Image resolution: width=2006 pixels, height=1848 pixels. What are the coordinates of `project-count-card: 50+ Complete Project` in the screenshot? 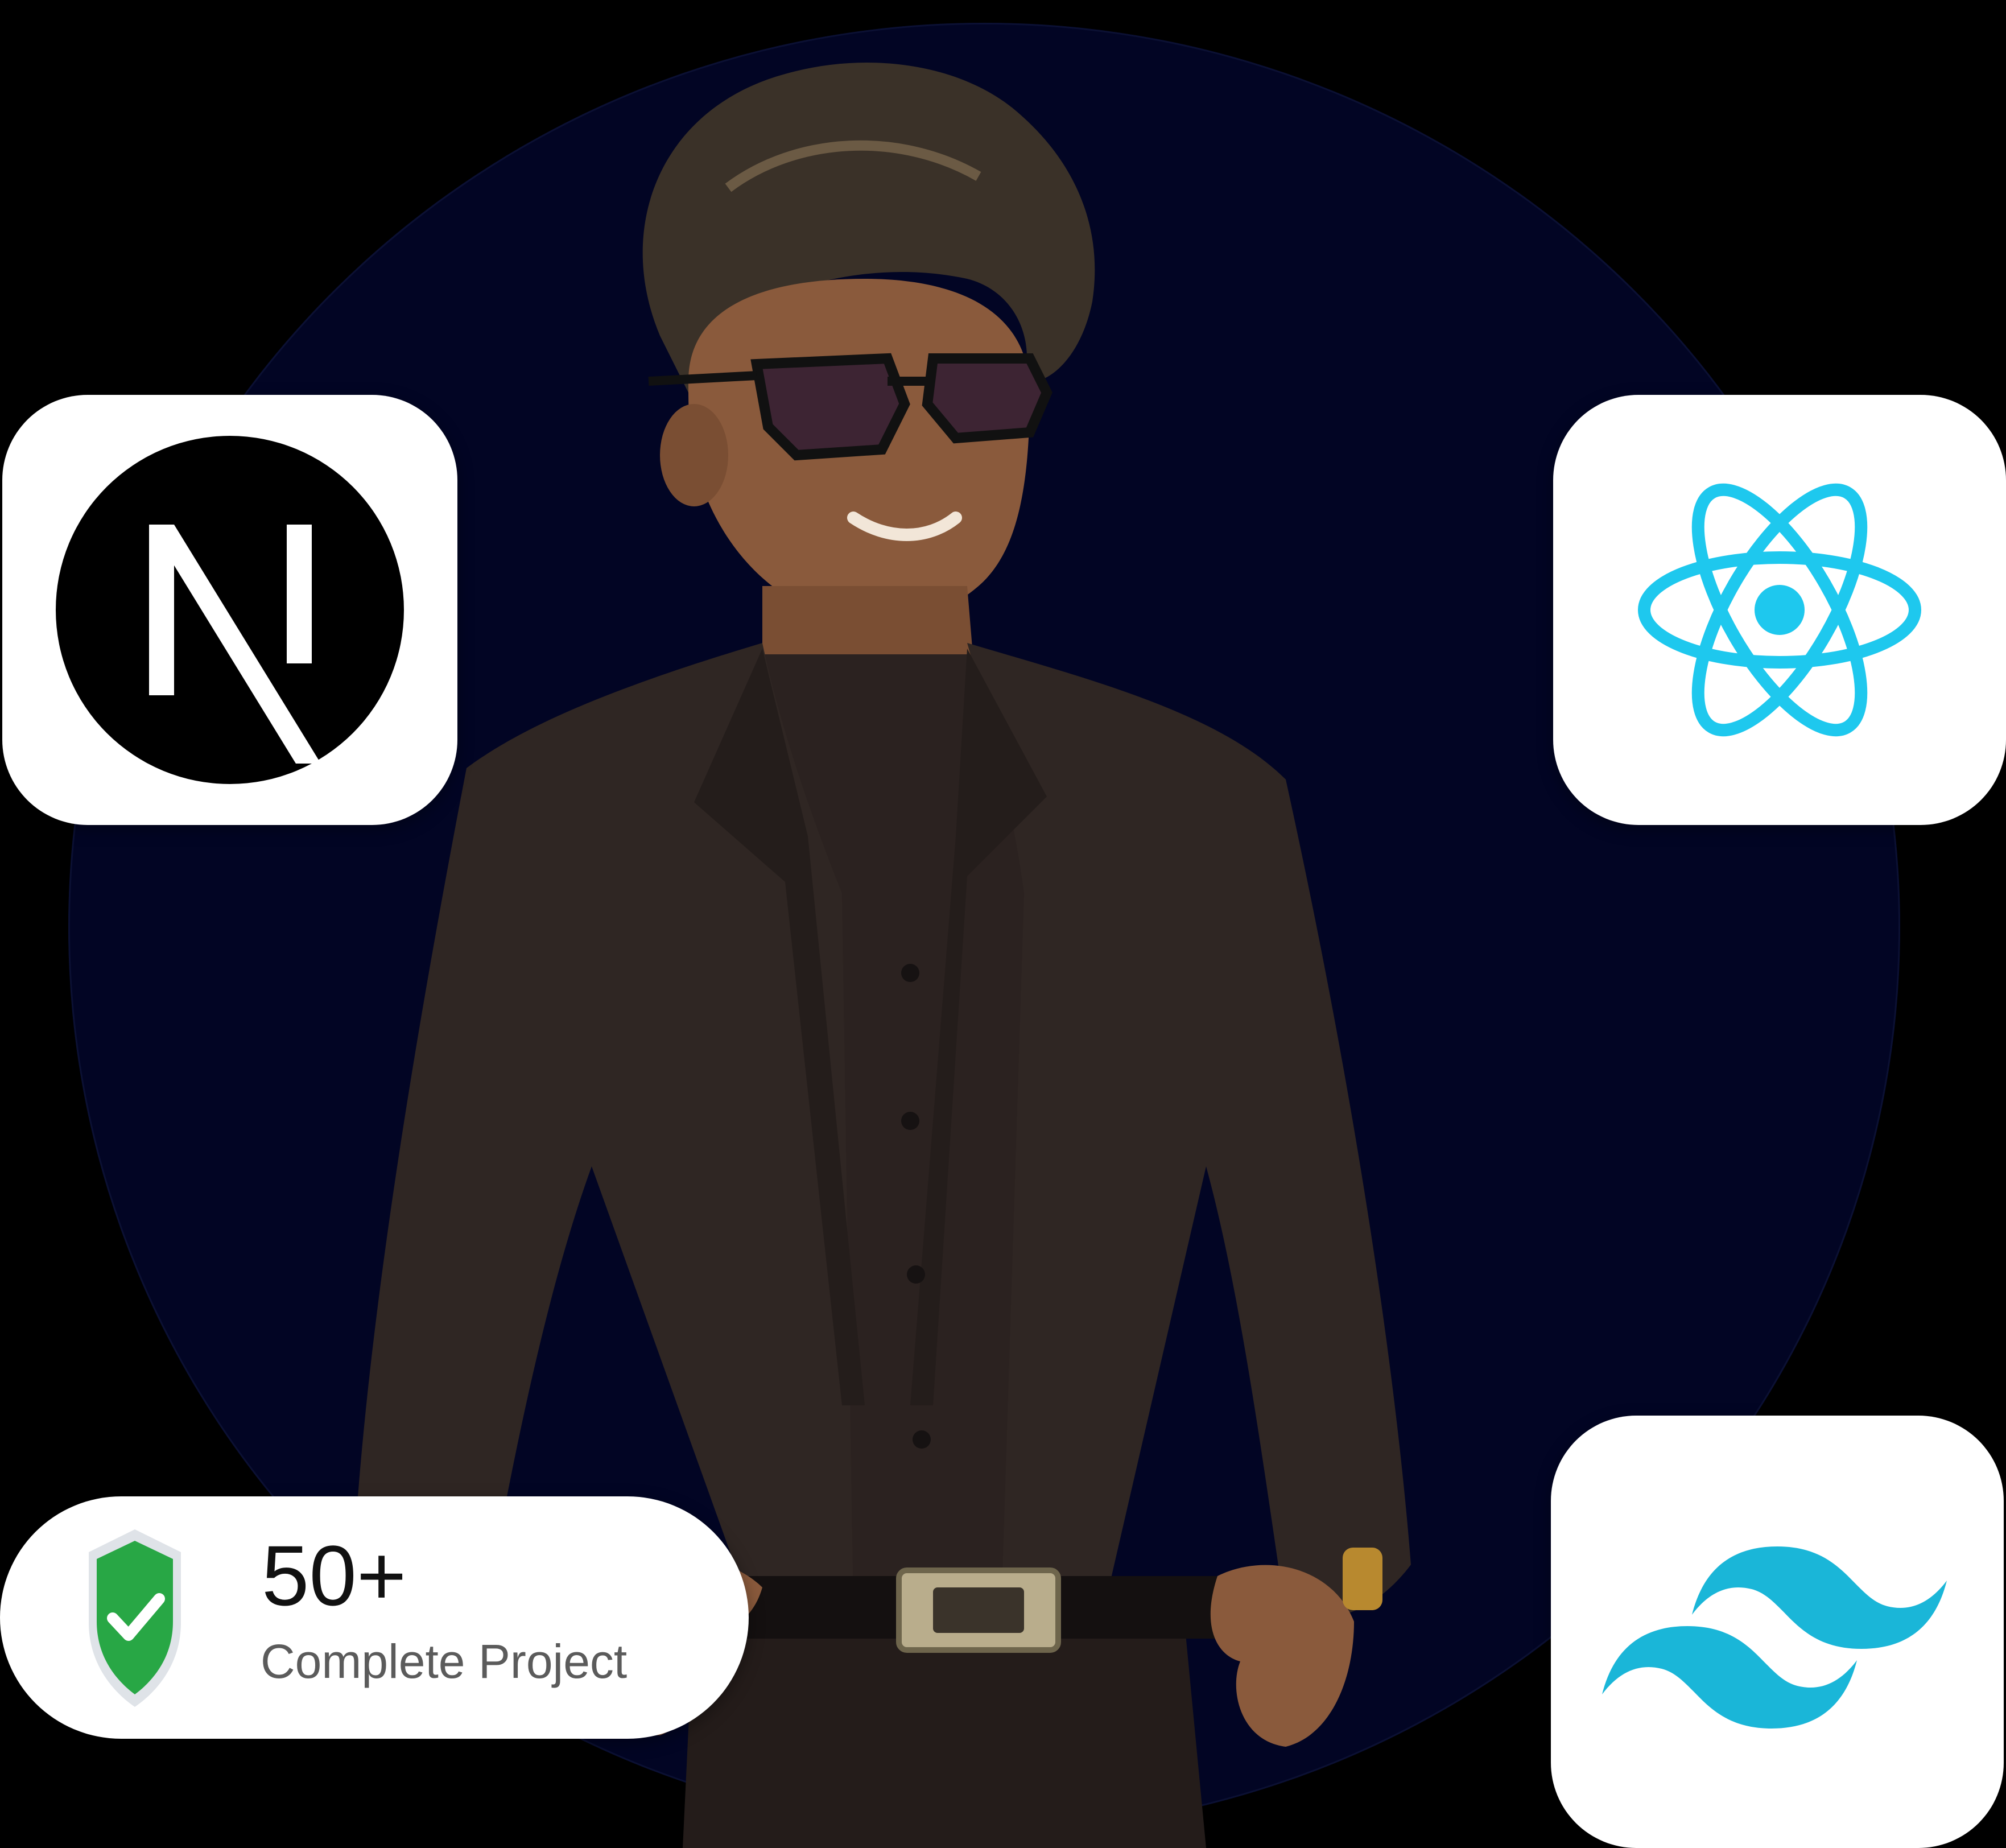 It's located at (374, 1618).